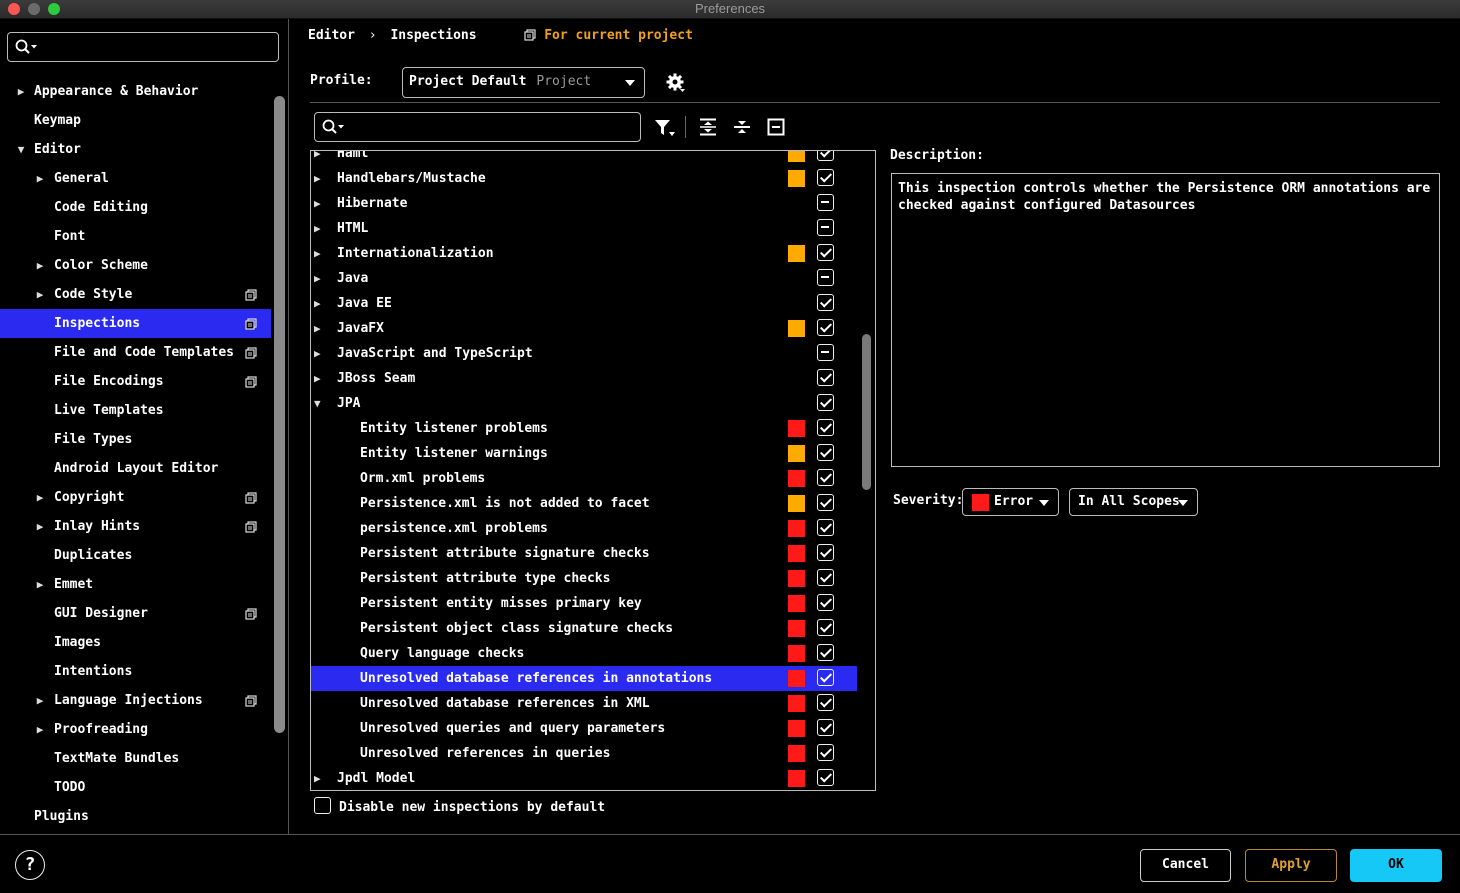  What do you see at coordinates (135, 207) in the screenshot?
I see `sidebar-item-code-editing: Code Editing` at bounding box center [135, 207].